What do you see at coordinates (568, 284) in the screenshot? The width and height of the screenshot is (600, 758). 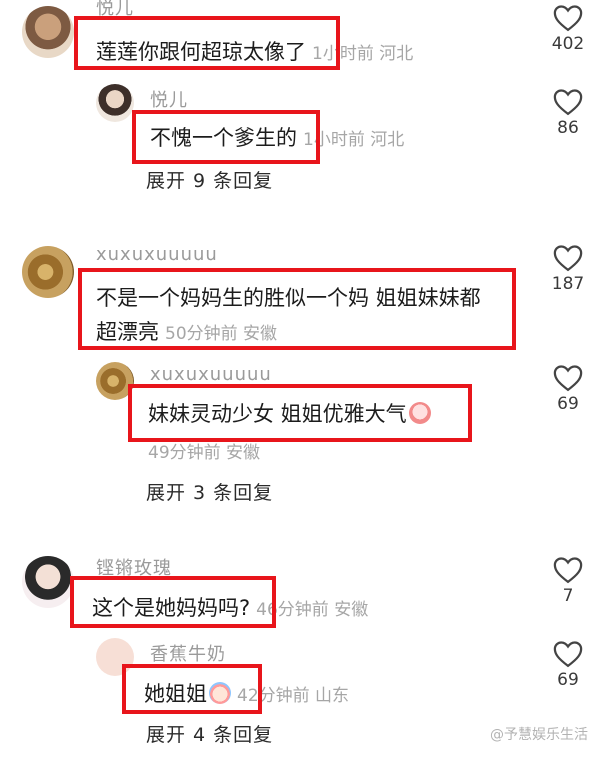 I see `like-count: 187` at bounding box center [568, 284].